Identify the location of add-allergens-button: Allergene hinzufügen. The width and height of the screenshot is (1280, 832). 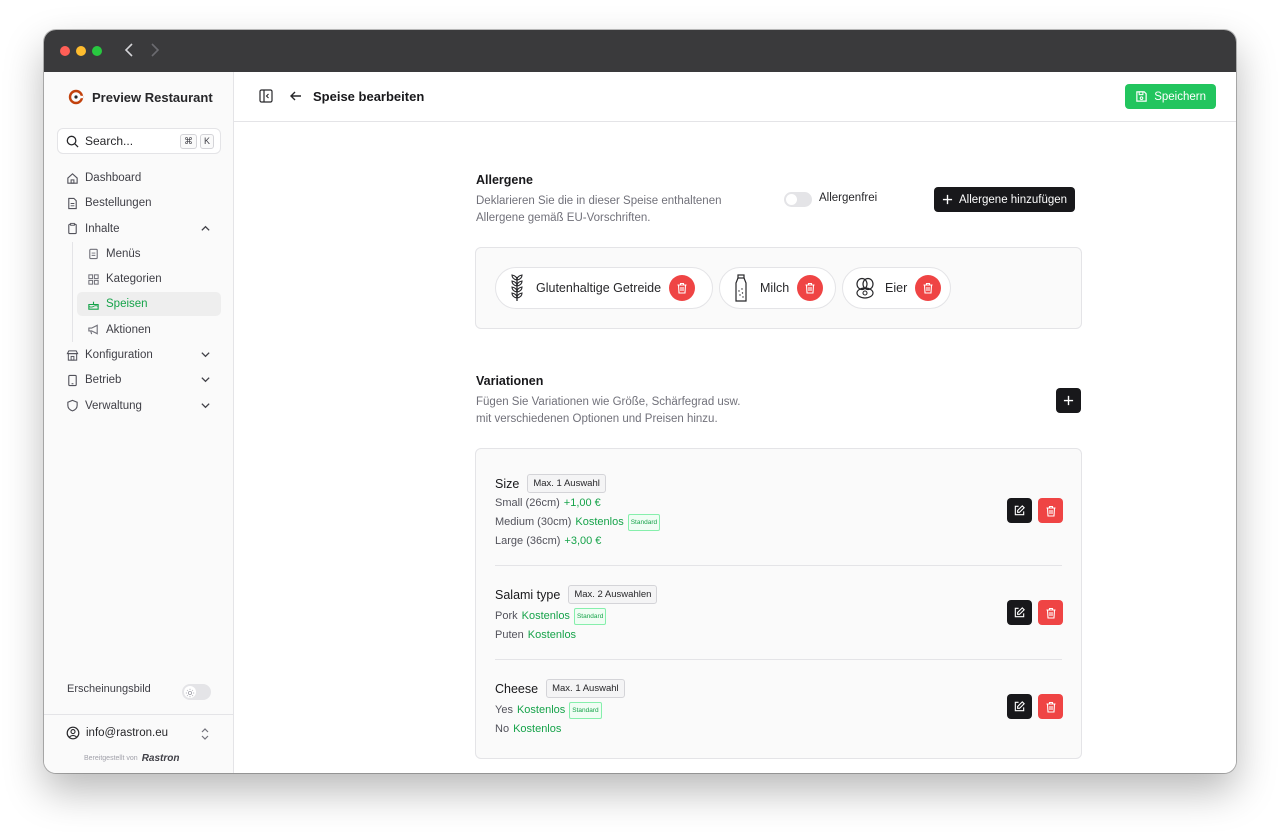
(1005, 199).